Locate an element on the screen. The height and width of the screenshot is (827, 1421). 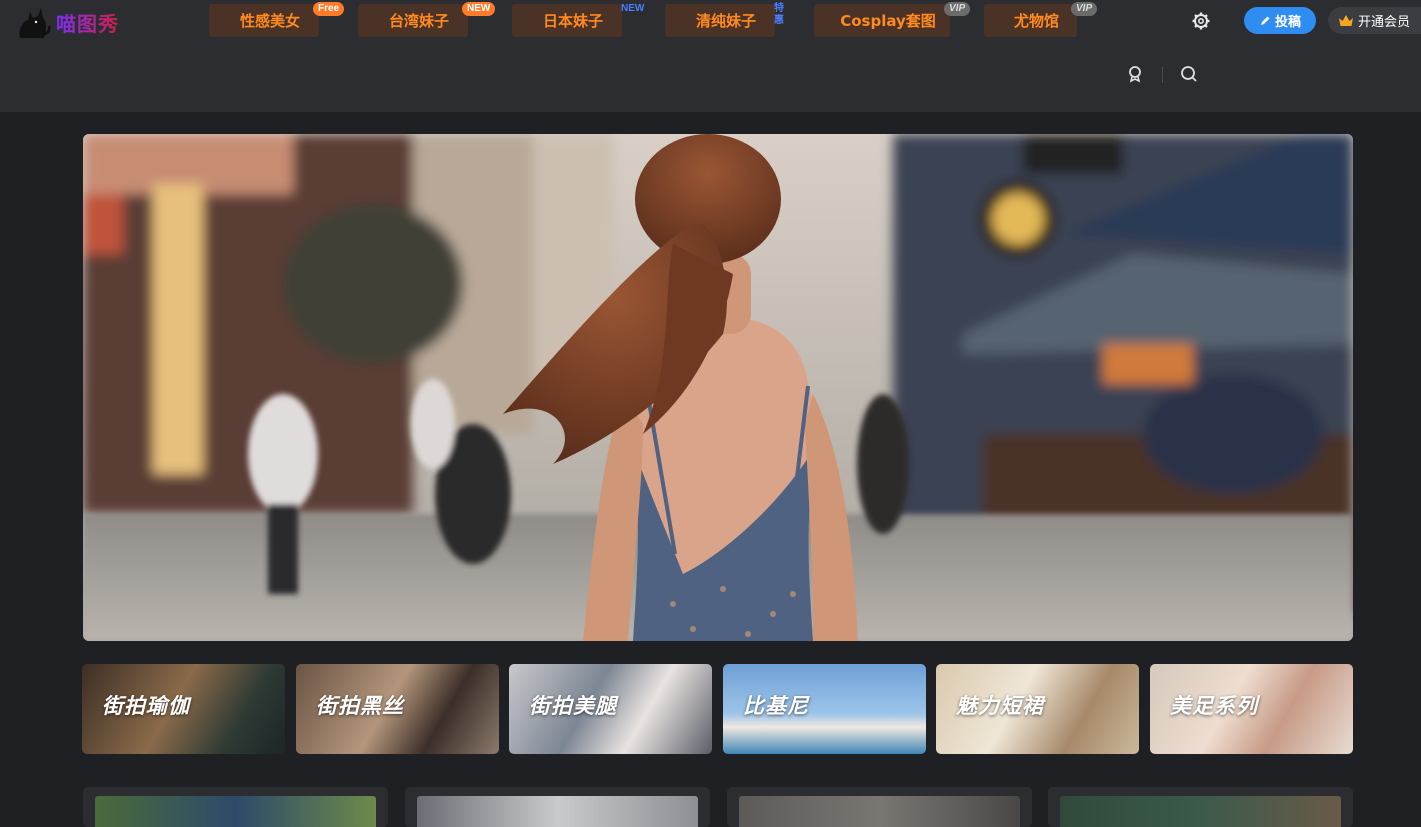
nav-item-beauty-hall: 尤物馆 VIP is located at coordinates (1041, 19).